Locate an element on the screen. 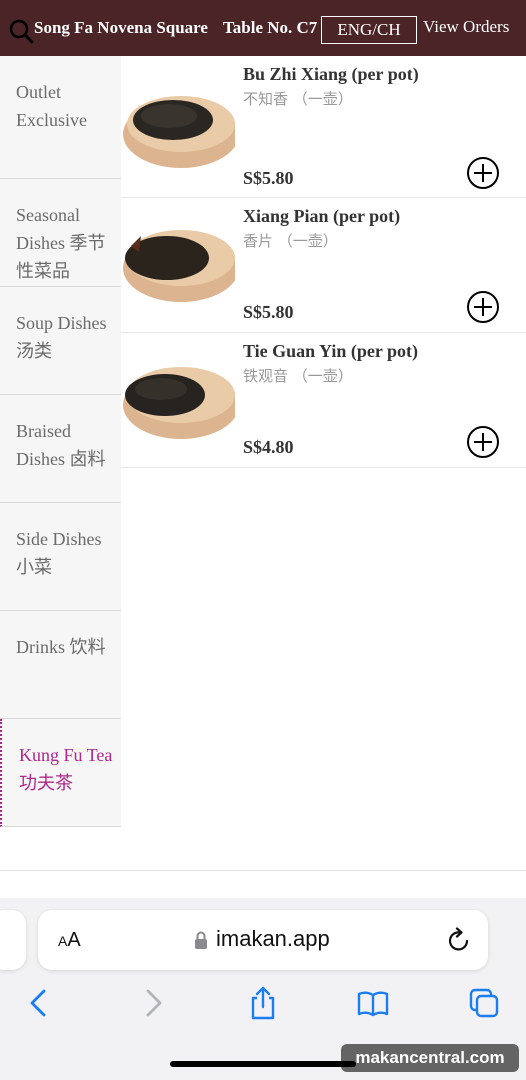  category-side-dishes: Side Dishes 小菜 is located at coordinates (60, 557).